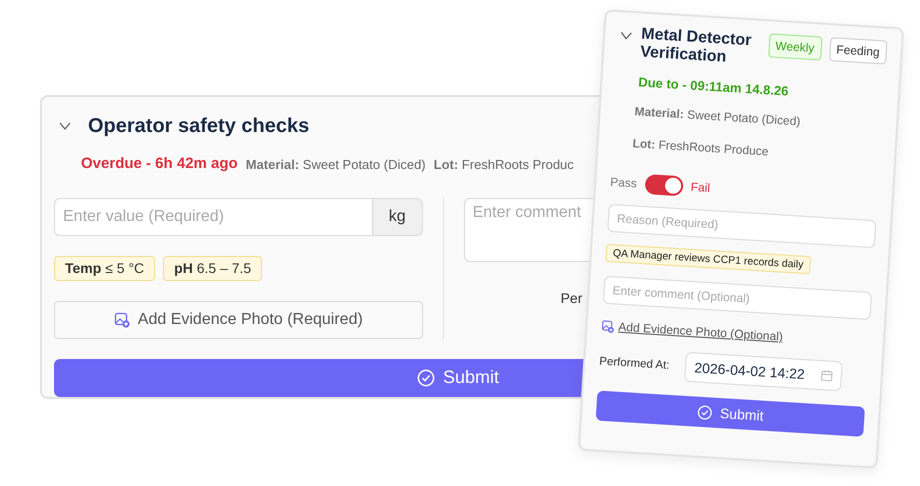 This screenshot has width=920, height=486. I want to click on date-field: 2026-04-02 14:22, so click(763, 372).